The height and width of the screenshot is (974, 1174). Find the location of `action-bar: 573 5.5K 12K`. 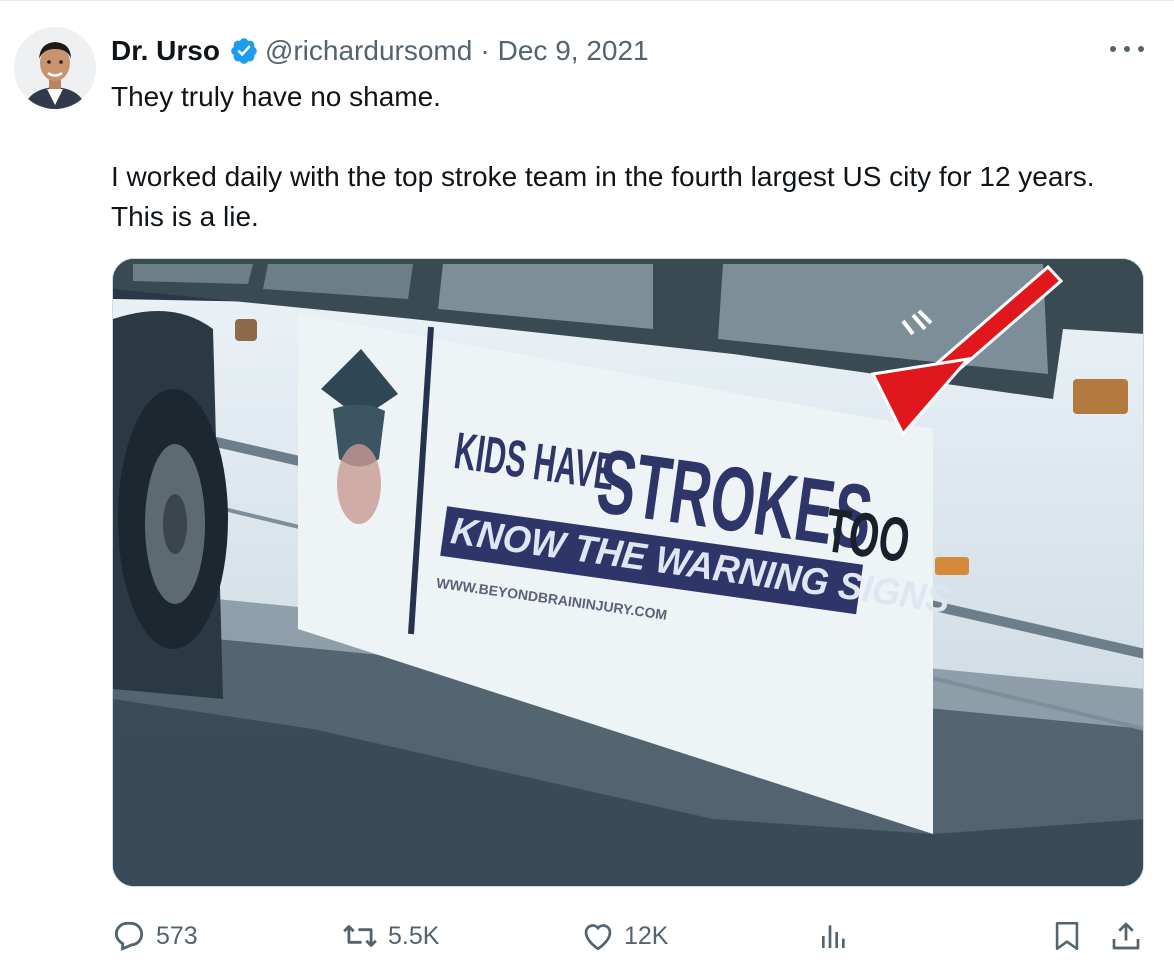

action-bar: 573 5.5K 12K is located at coordinates (630, 936).